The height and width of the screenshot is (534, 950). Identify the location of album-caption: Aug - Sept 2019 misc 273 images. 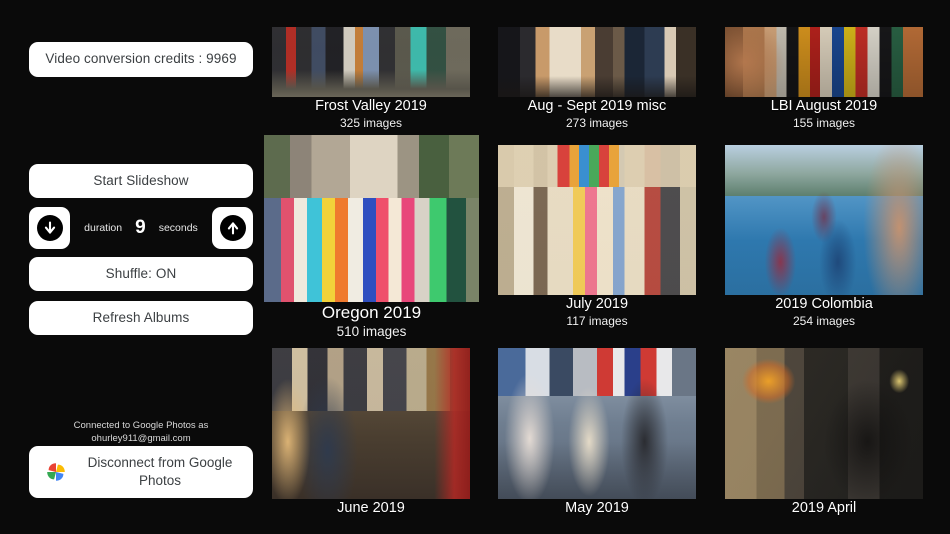
(597, 113).